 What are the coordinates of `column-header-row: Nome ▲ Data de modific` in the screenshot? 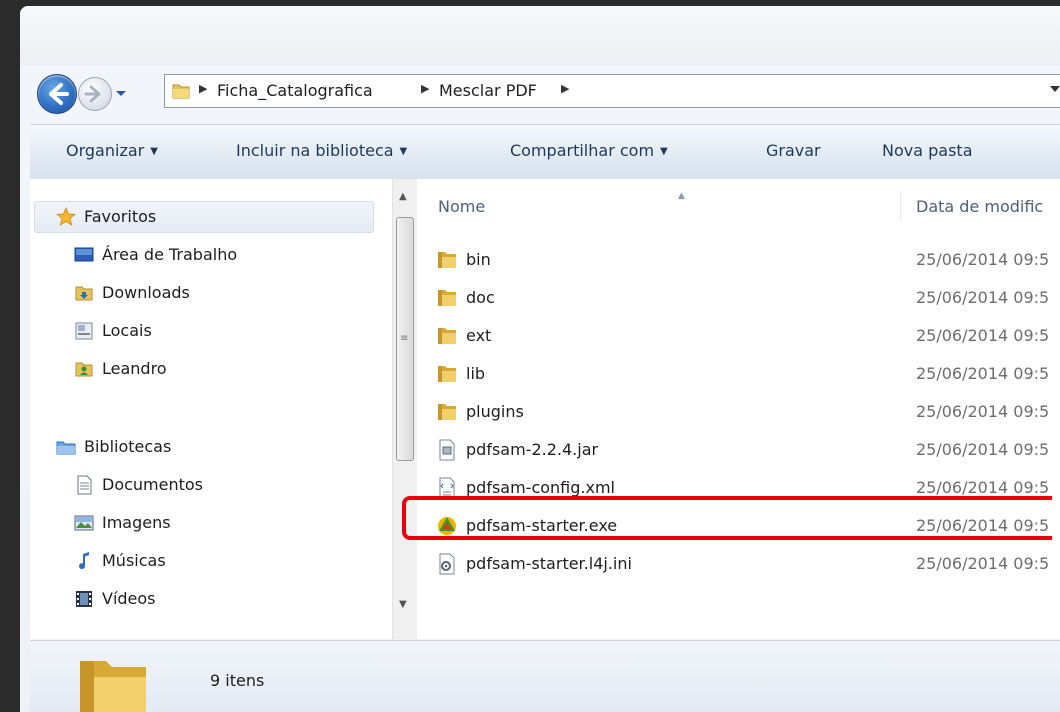 It's located at (739, 206).